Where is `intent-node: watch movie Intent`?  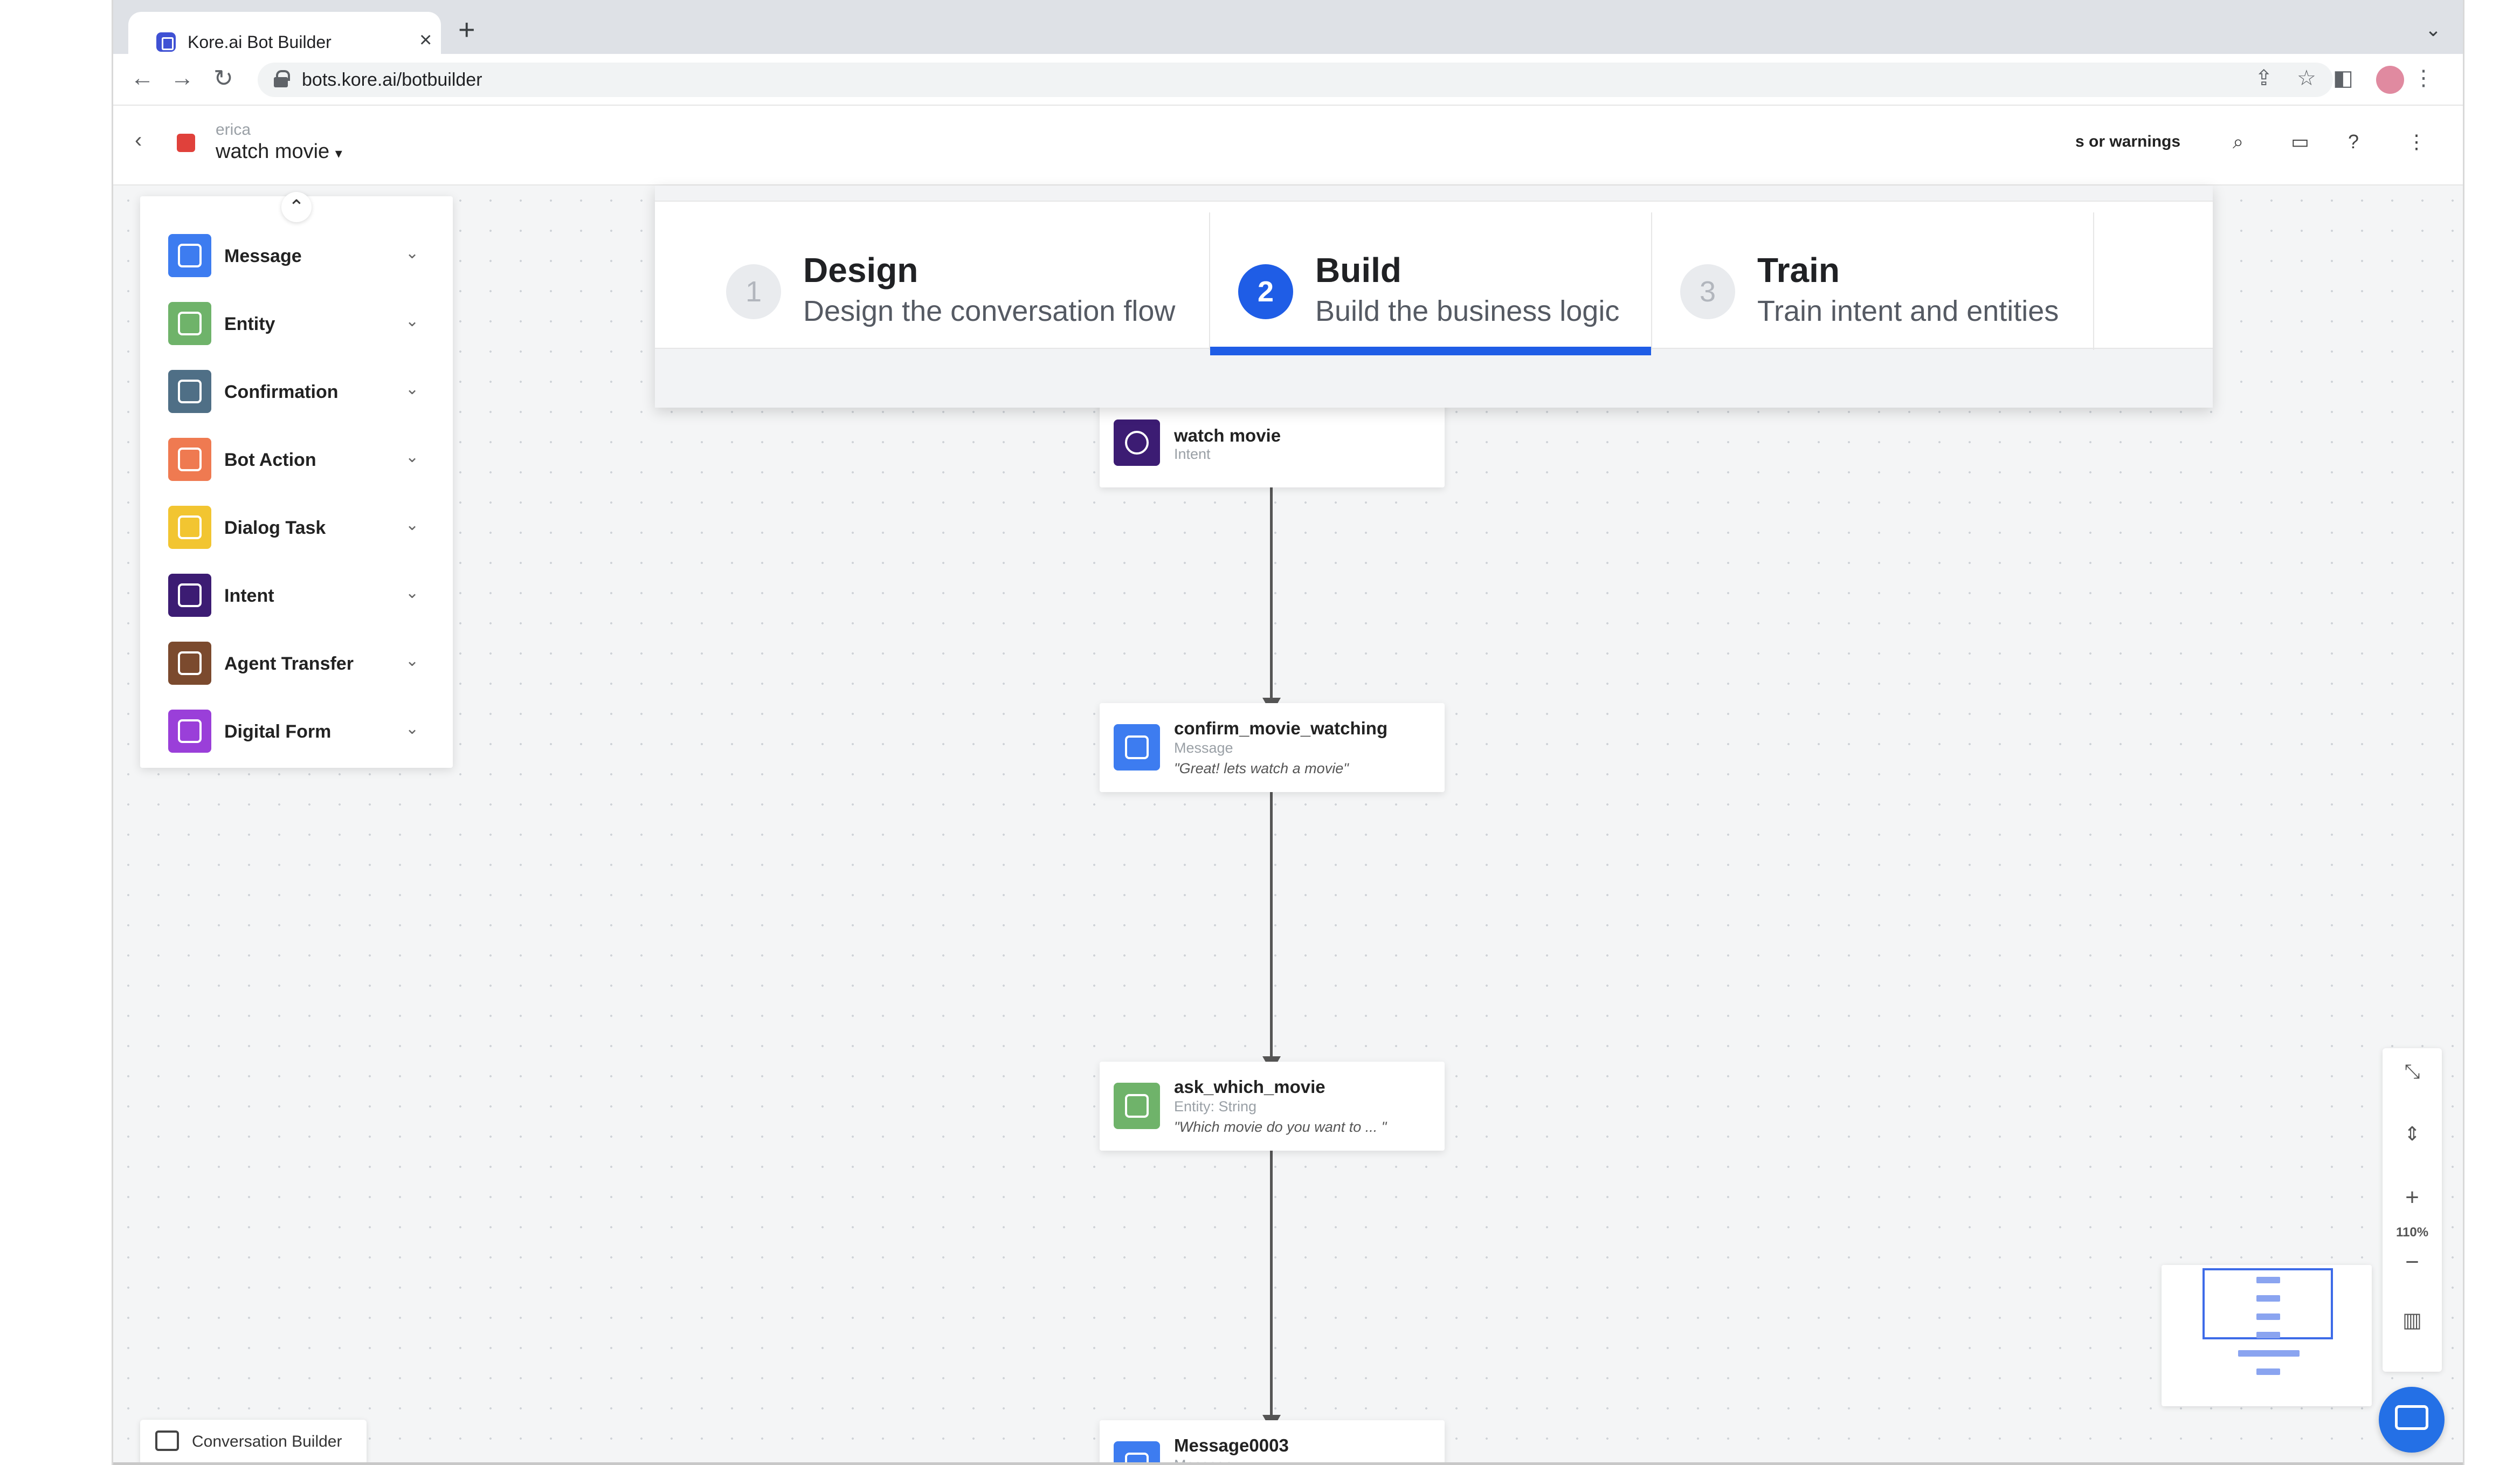
intent-node: watch movie Intent is located at coordinates (1272, 442).